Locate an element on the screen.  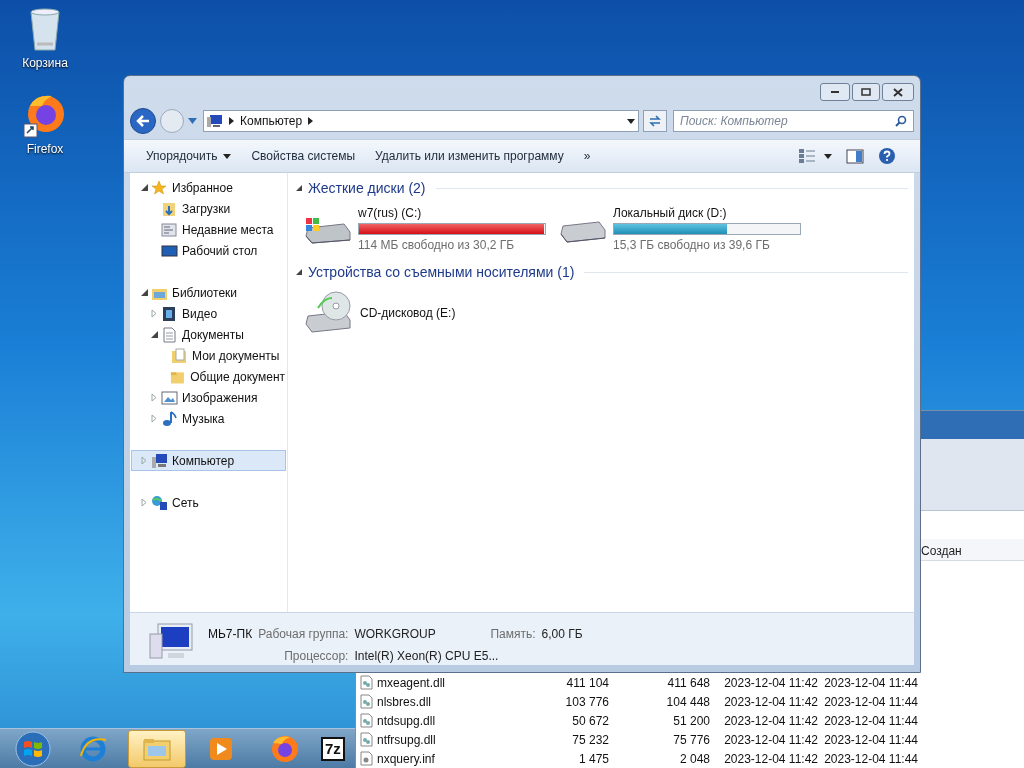
desktop-icon is located at coordinates (169, 250).